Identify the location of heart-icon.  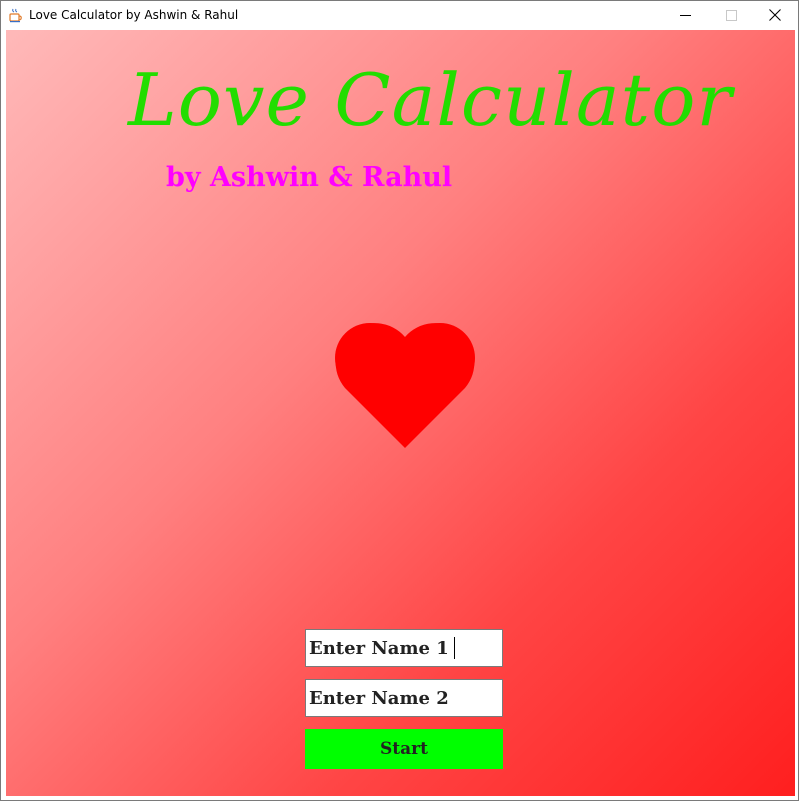
(405, 384).